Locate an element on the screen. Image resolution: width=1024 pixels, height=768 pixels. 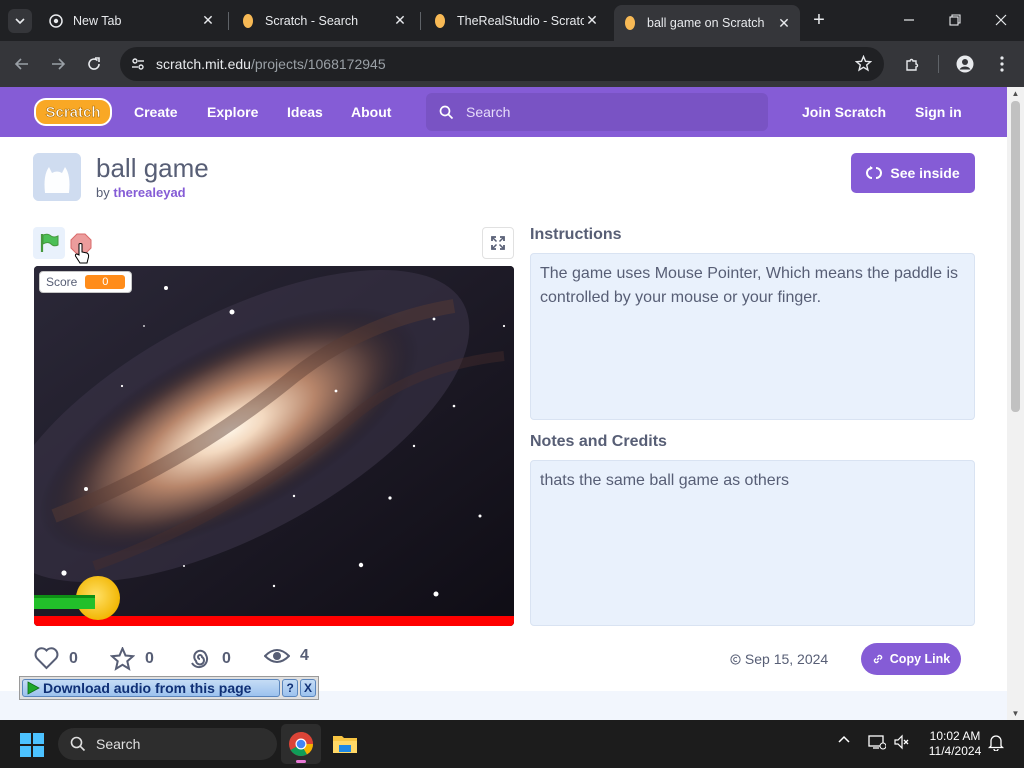
profile-button is located at coordinates (965, 64).